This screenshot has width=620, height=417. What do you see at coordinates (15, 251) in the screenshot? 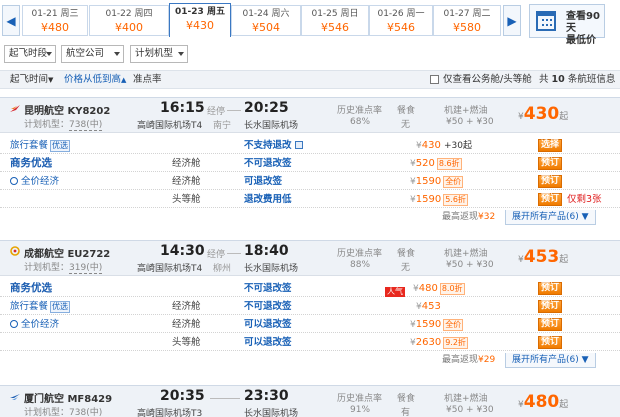
I see `chengdu-airlines-logo-icon` at bounding box center [15, 251].